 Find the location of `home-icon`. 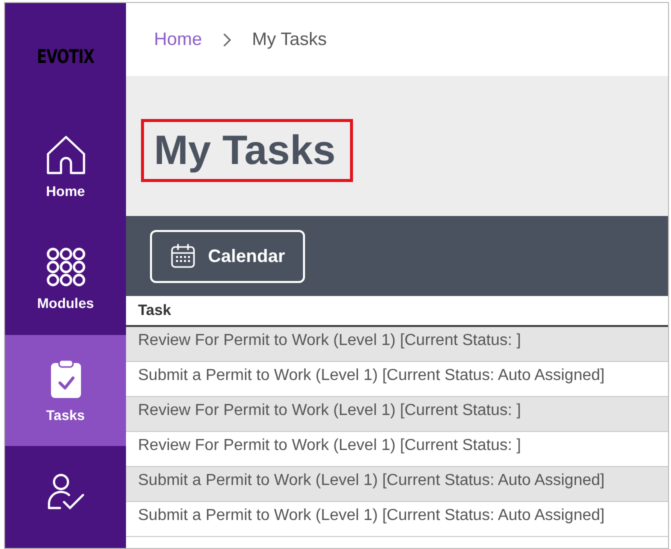

home-icon is located at coordinates (65, 155).